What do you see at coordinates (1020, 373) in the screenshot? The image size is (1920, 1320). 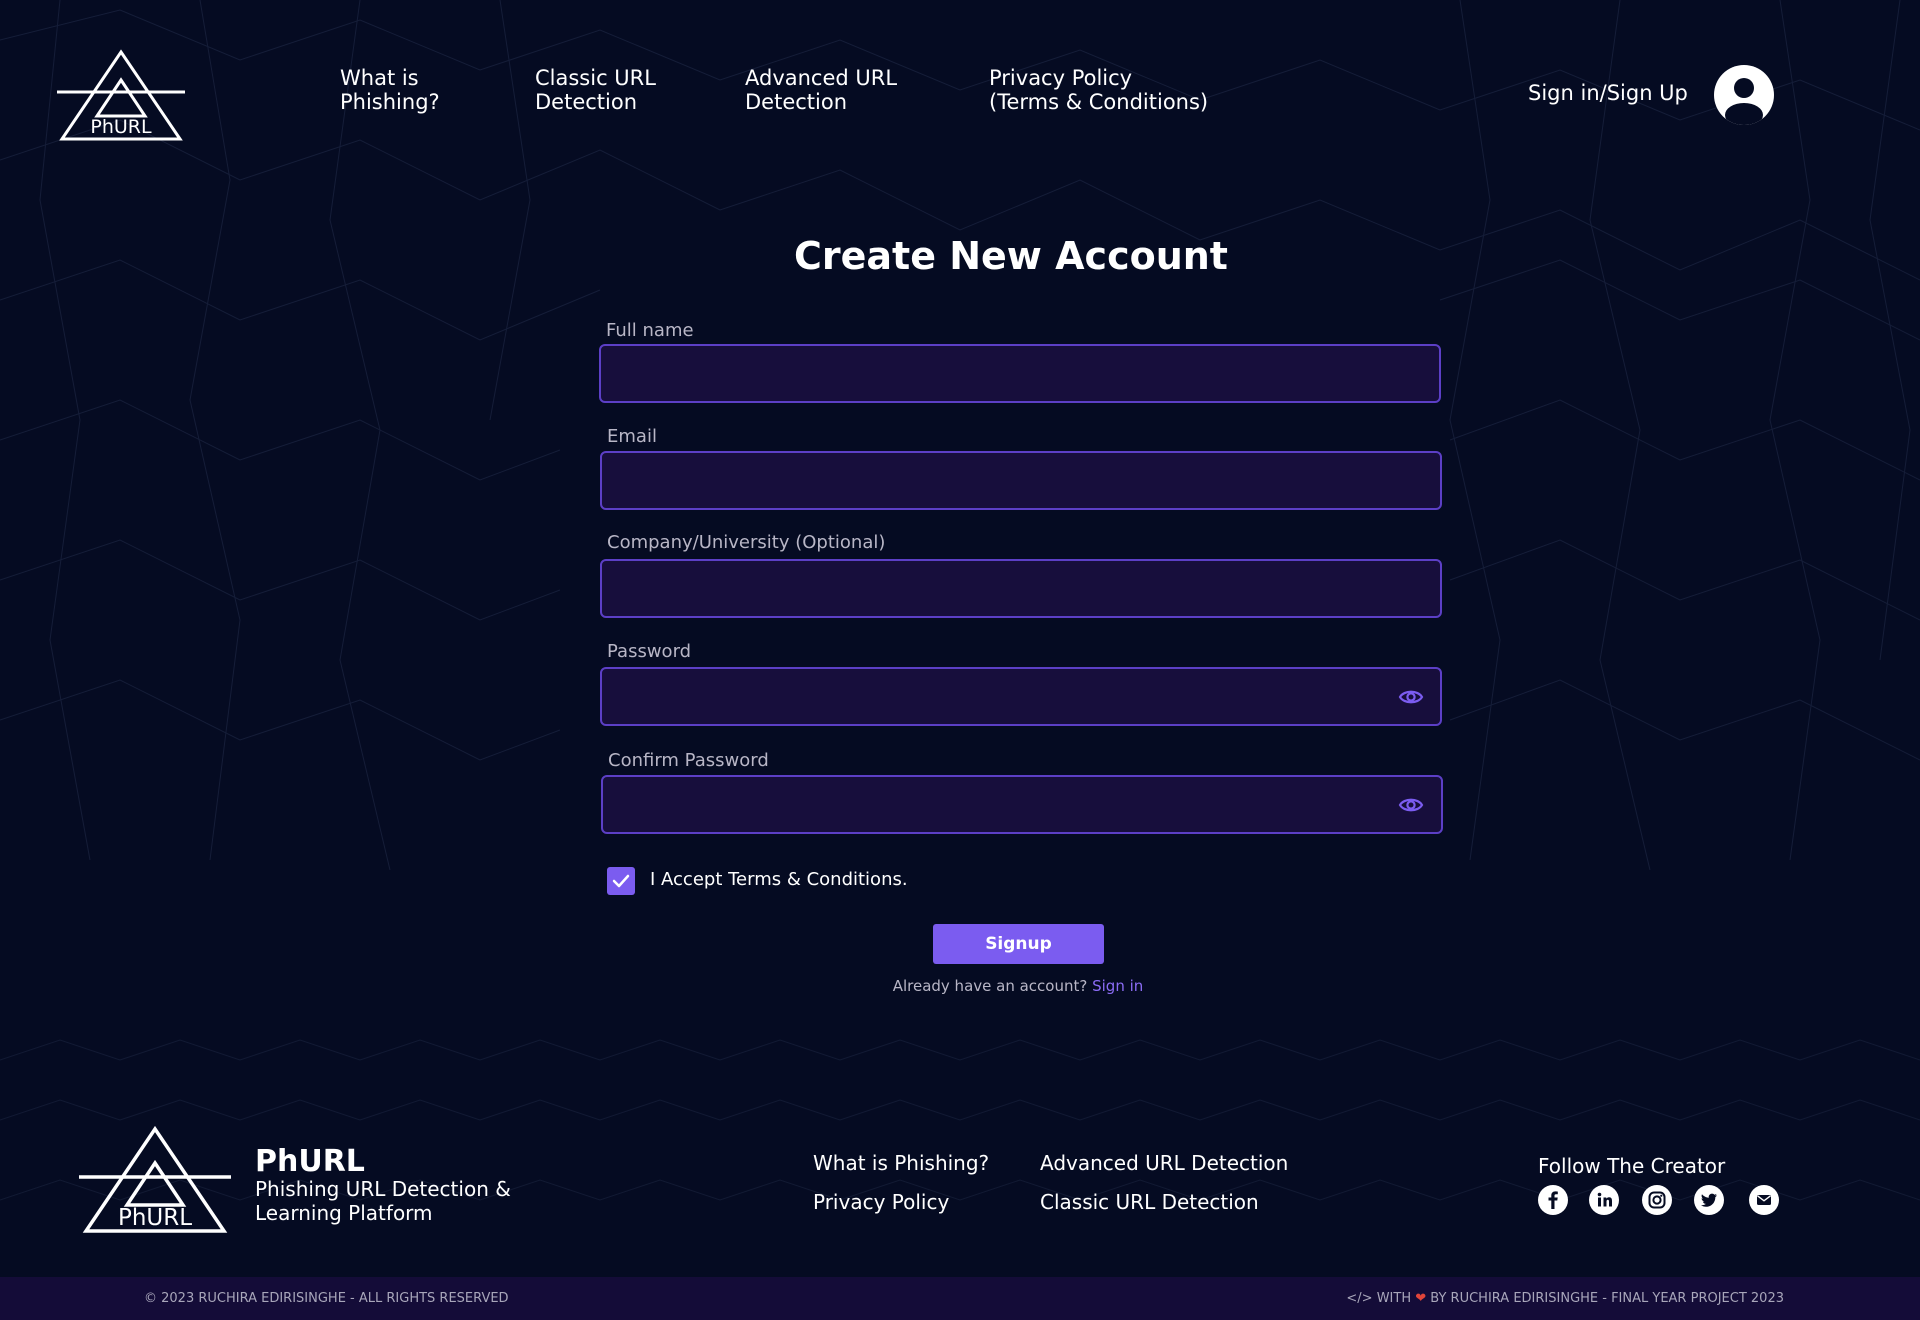 I see `full-name-input` at bounding box center [1020, 373].